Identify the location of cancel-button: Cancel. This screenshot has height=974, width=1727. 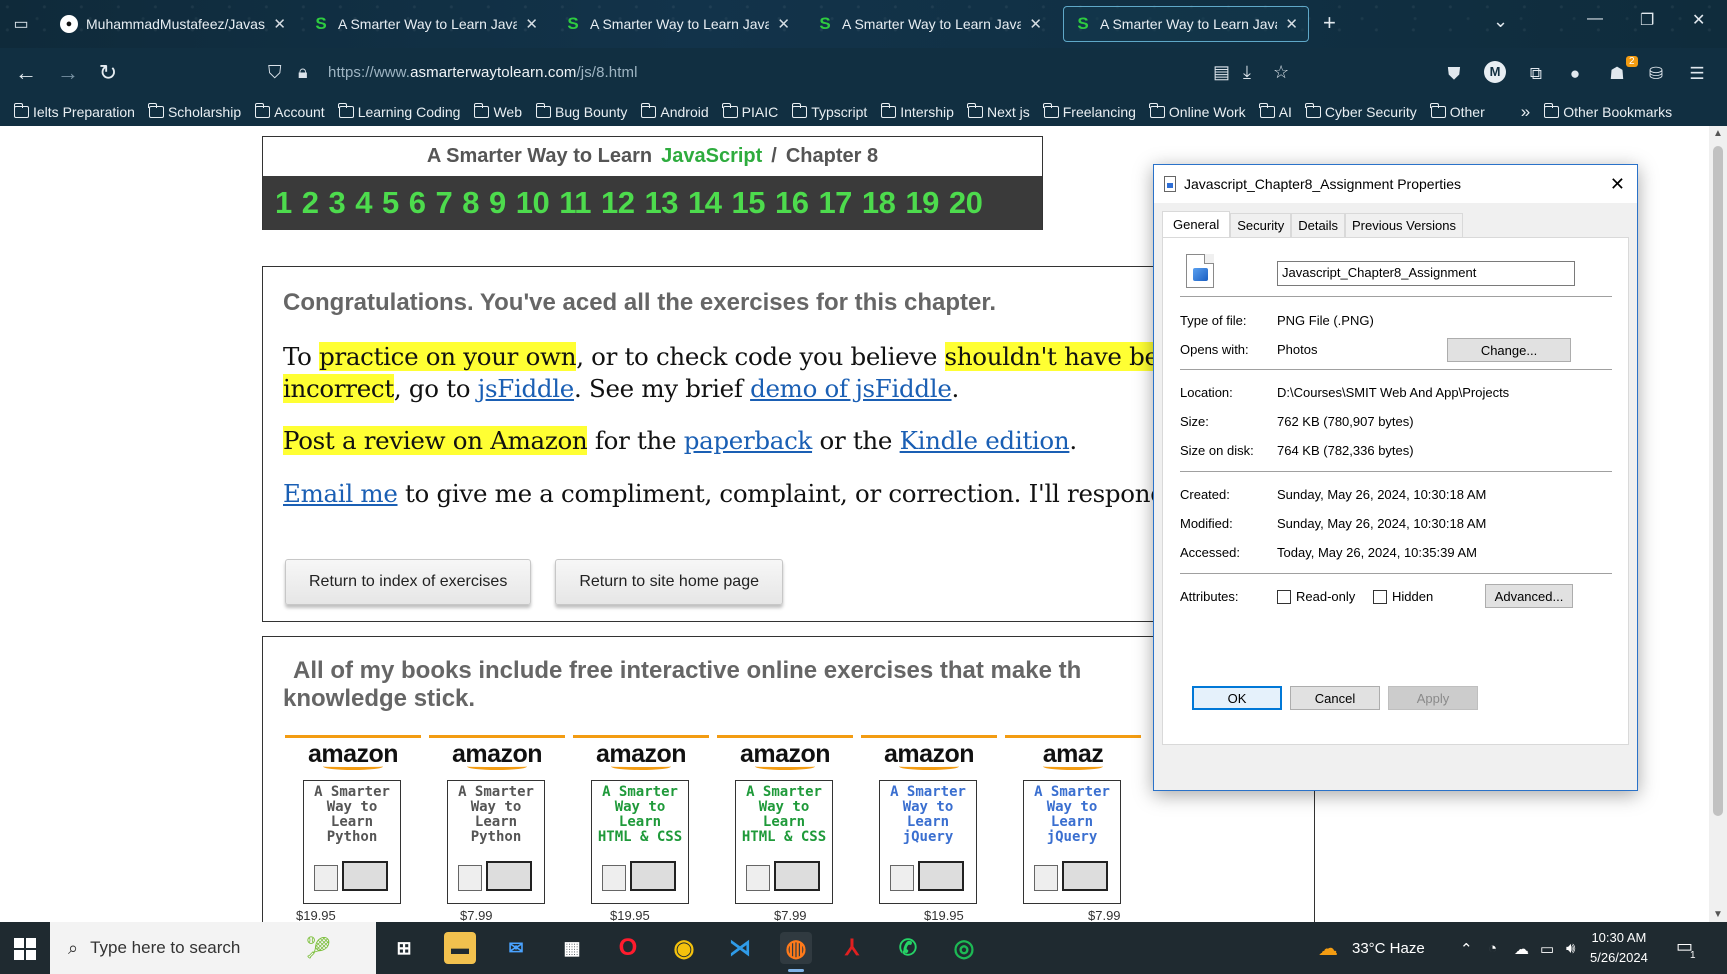
(1335, 698).